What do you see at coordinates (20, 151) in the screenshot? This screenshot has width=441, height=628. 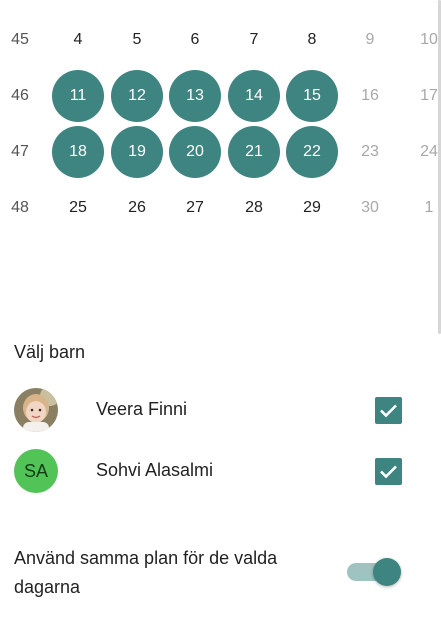 I see `week-number: 47` at bounding box center [20, 151].